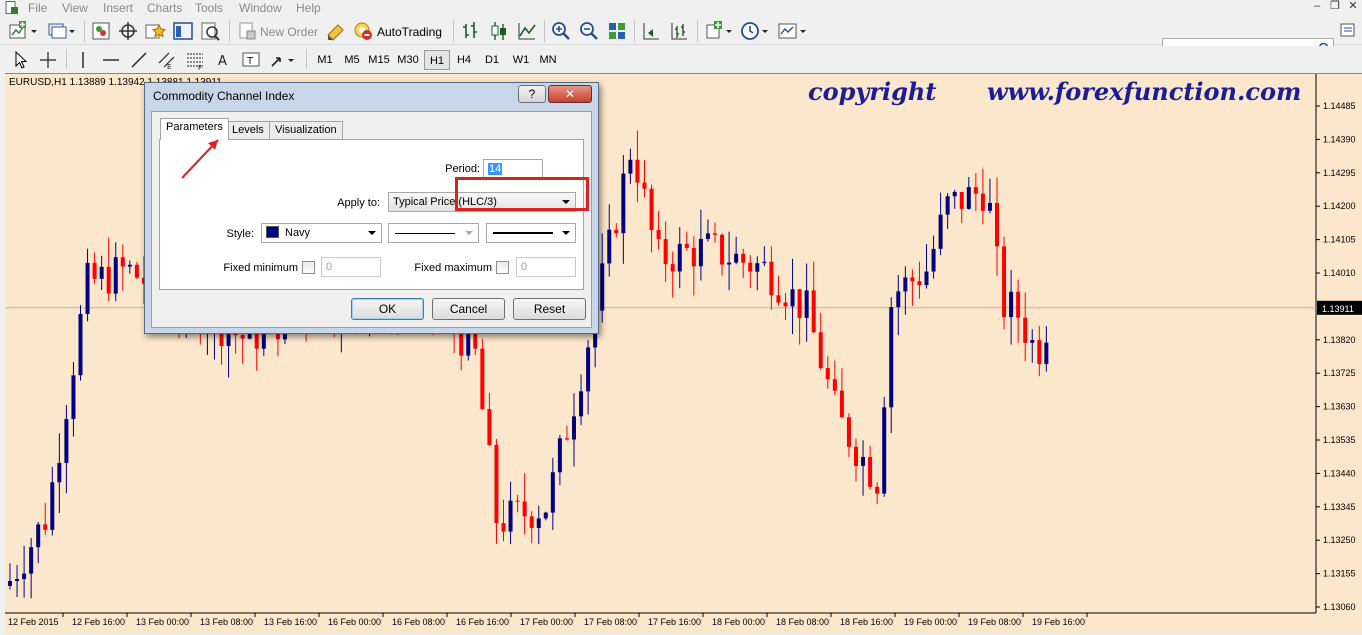 The width and height of the screenshot is (1362, 635). I want to click on dialog-help-button: ?, so click(532, 94).